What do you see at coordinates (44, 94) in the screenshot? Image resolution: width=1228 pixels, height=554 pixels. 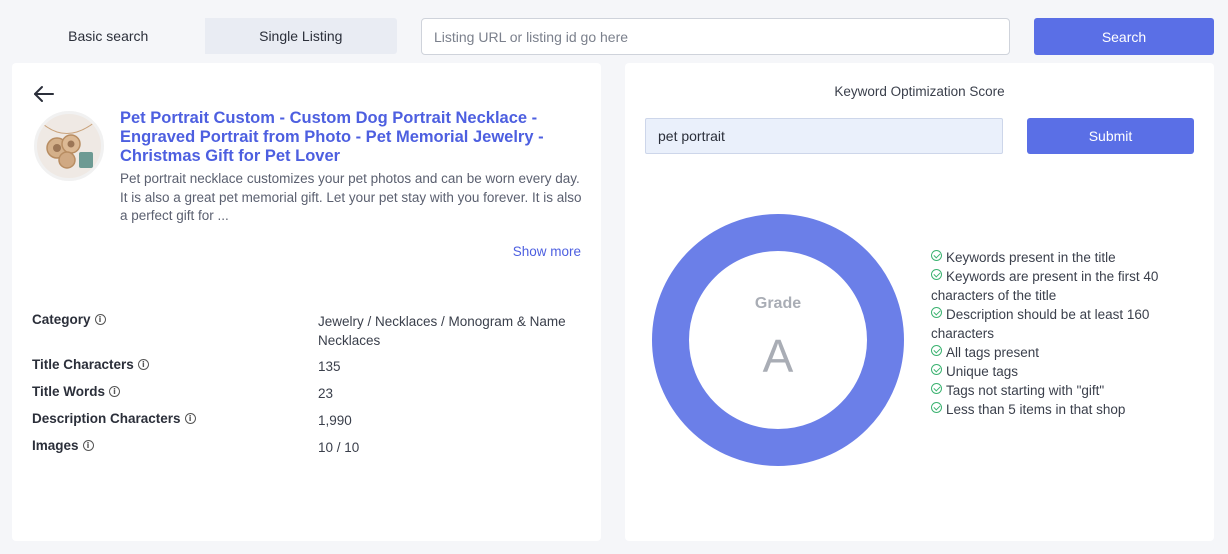 I see `back-arrow-icon` at bounding box center [44, 94].